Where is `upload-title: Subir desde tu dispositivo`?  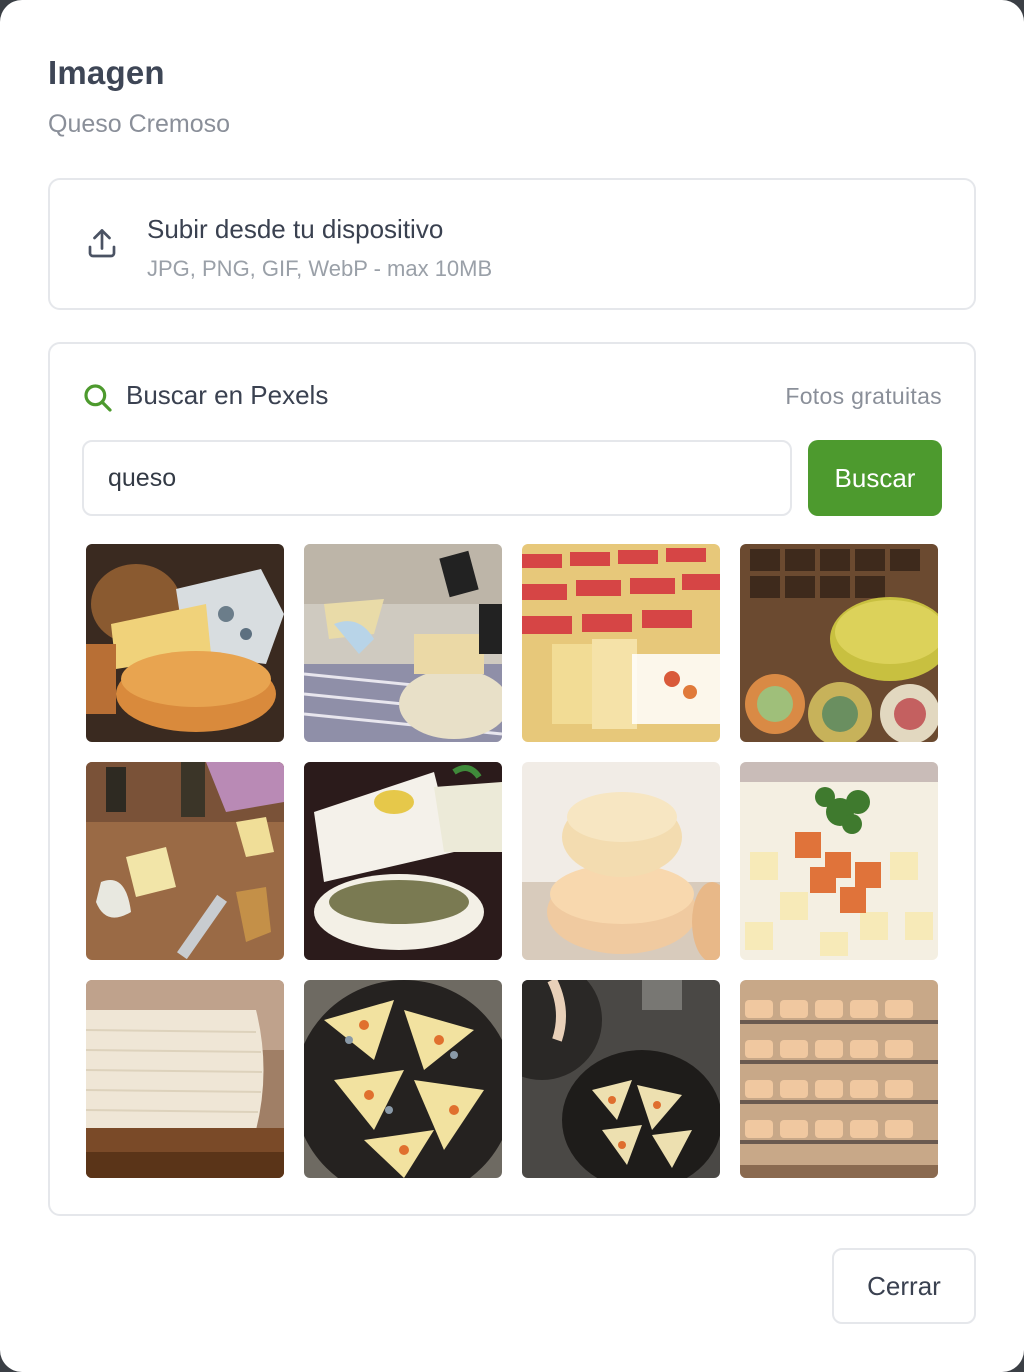 upload-title: Subir desde tu dispositivo is located at coordinates (295, 229).